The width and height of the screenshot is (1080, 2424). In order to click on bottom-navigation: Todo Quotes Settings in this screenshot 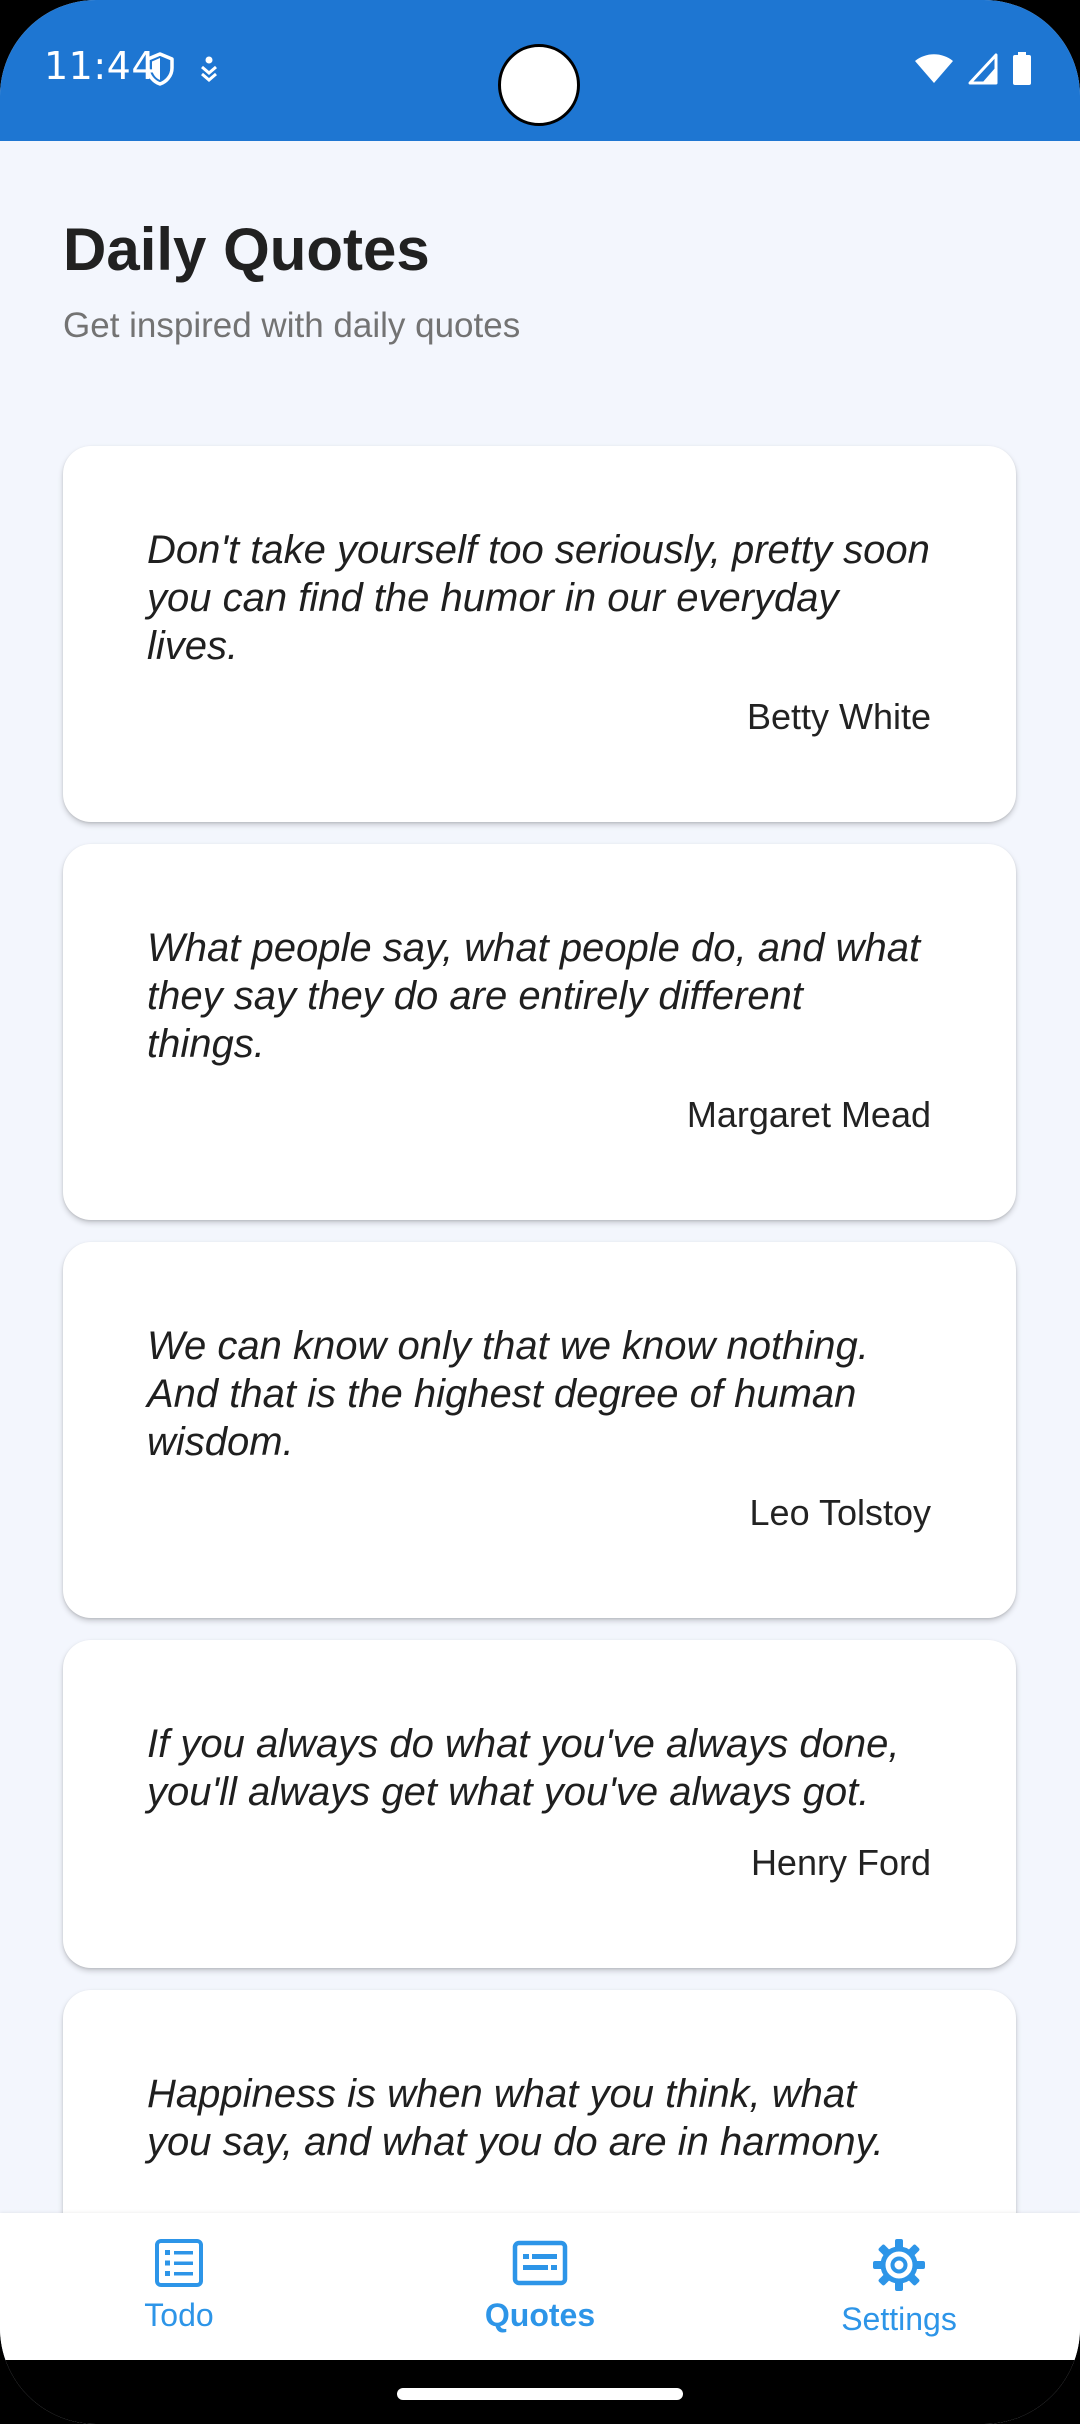, I will do `click(540, 2286)`.